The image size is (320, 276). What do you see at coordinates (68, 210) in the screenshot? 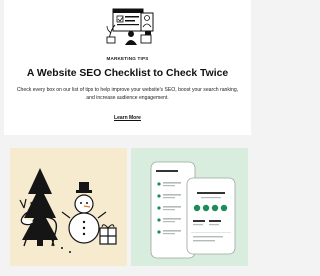
I see `holiday-snowman-deer-illustration` at bounding box center [68, 210].